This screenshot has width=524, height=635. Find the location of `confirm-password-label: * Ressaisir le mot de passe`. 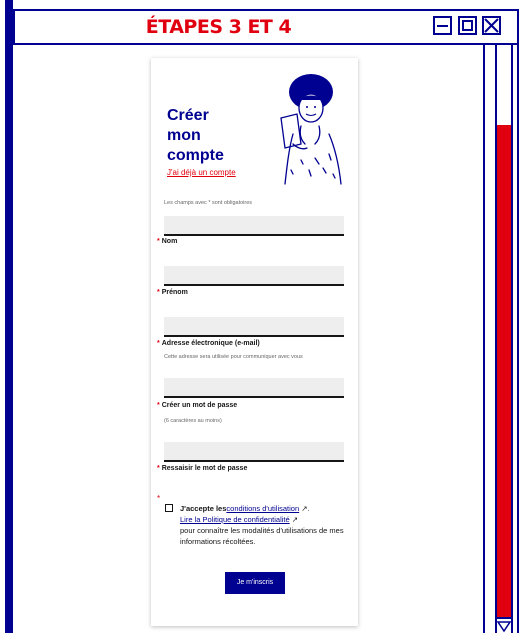

confirm-password-label: * Ressaisir le mot de passe is located at coordinates (202, 468).